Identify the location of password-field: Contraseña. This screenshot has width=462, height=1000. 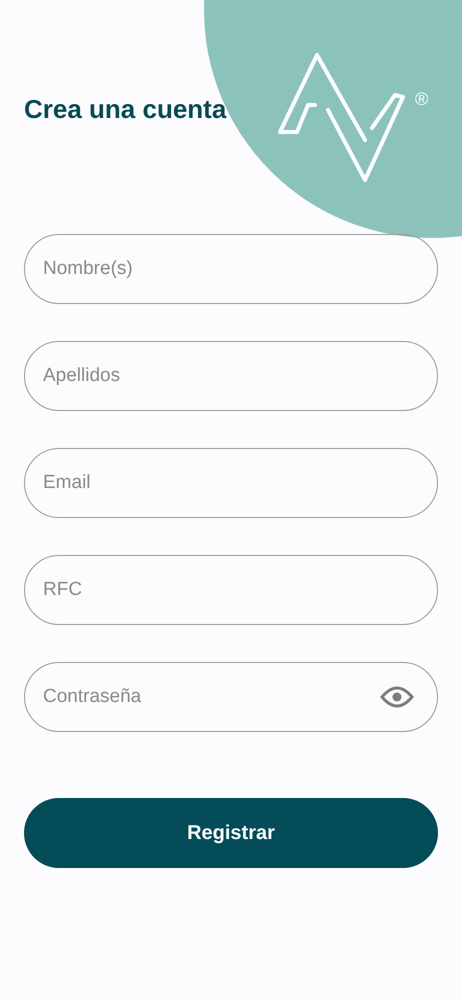
(231, 697).